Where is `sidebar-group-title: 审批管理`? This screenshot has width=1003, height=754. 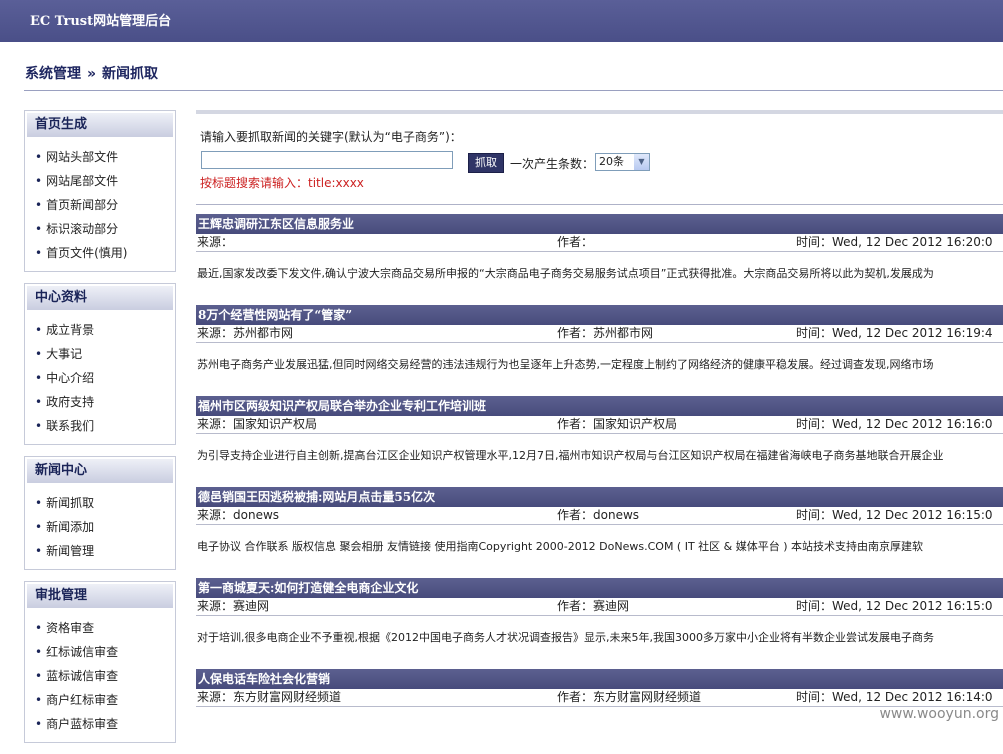
sidebar-group-title: 审批管理 is located at coordinates (100, 596).